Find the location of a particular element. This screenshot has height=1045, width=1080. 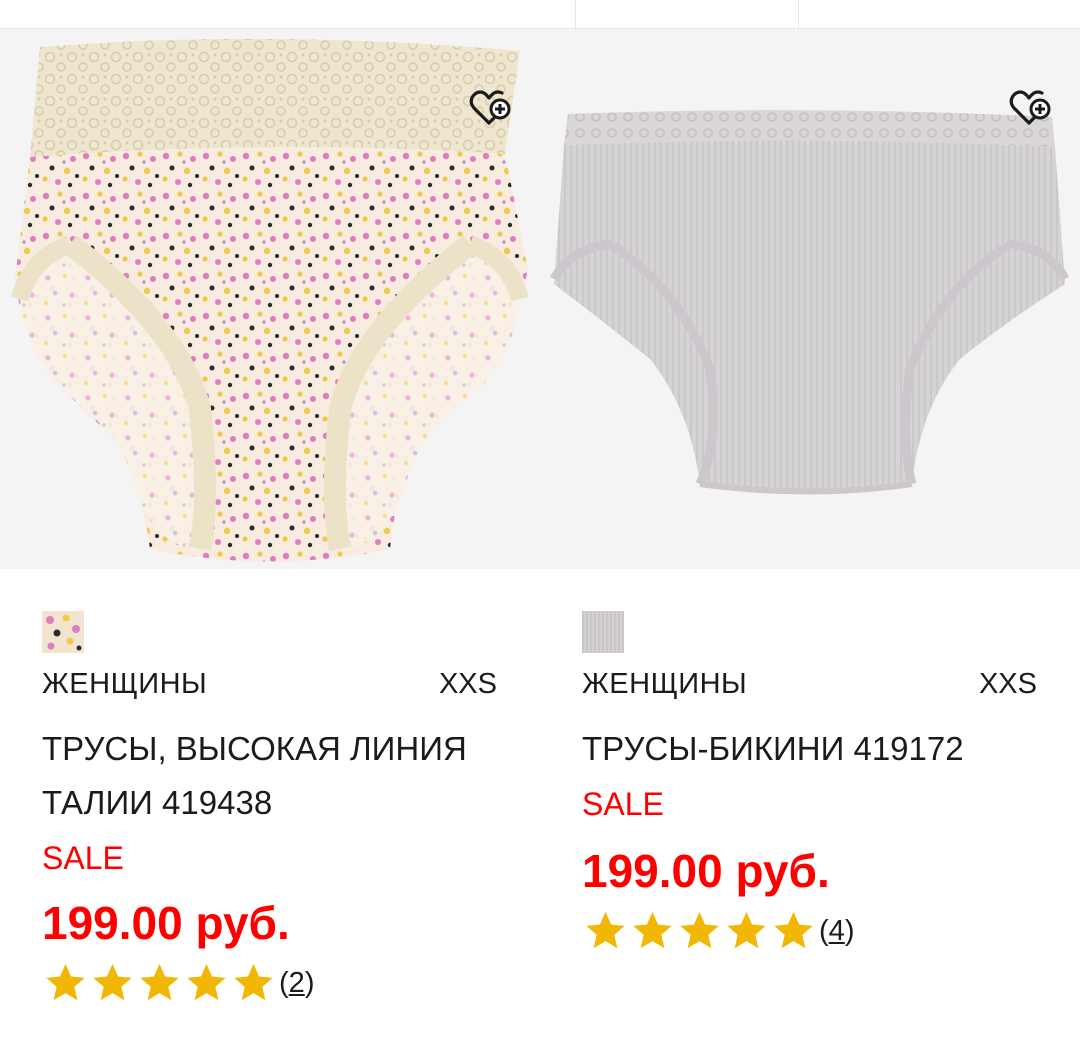

review-count: 4 is located at coordinates (836, 930).